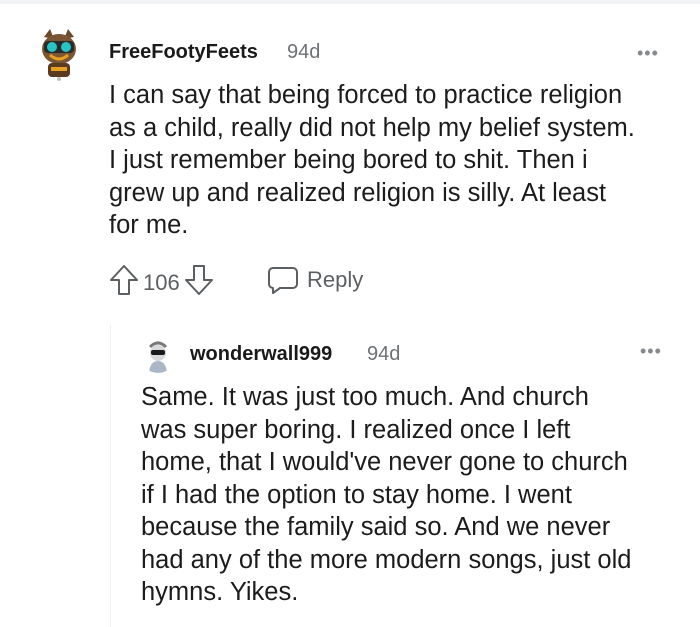  Describe the element at coordinates (183, 52) in the screenshot. I see `comment-username: FreeFootyFeets` at that location.